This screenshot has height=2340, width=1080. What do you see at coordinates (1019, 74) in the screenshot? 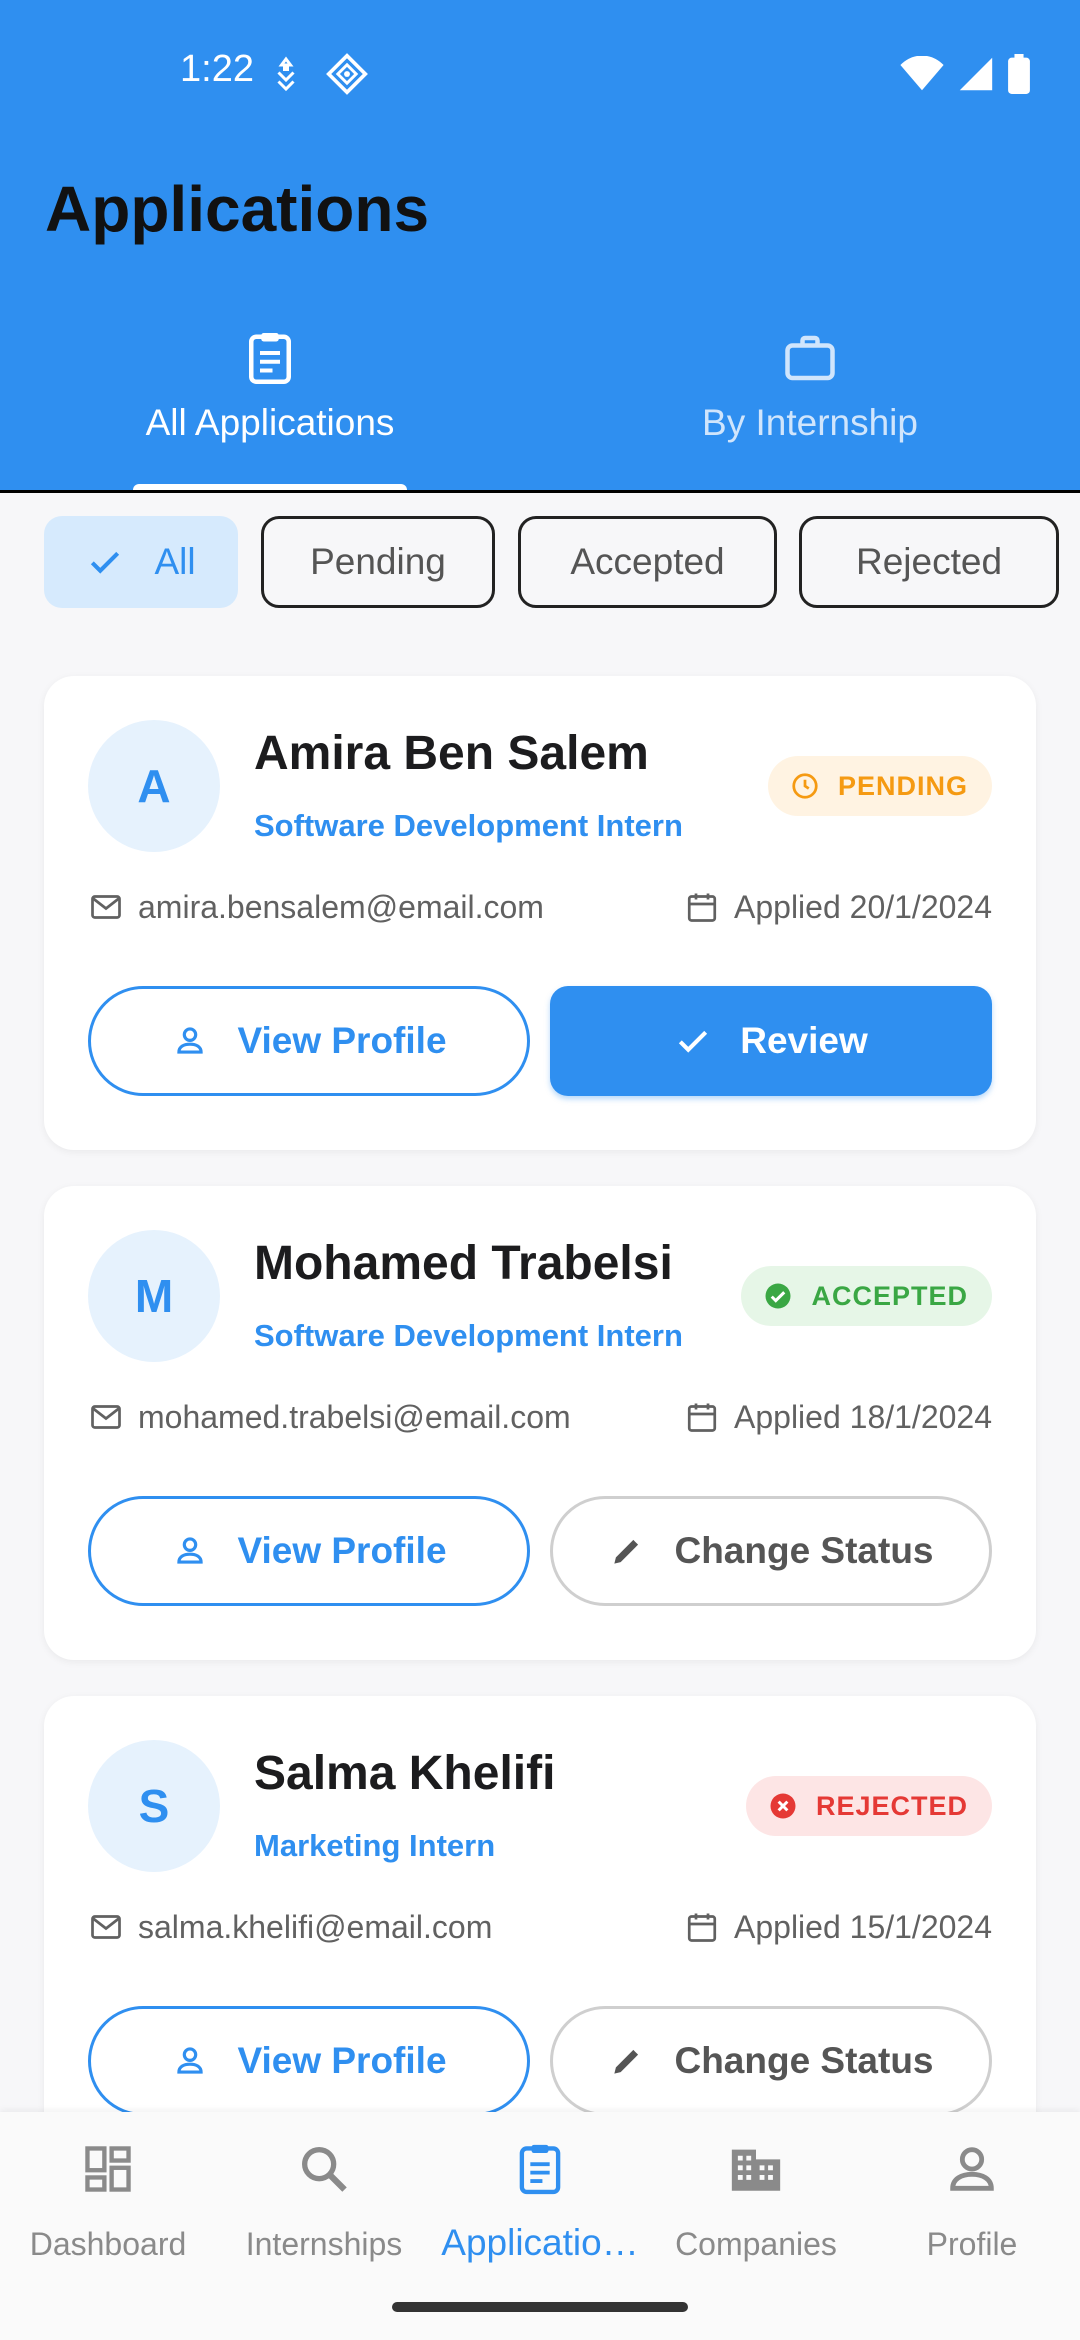
I see `battery-icon` at bounding box center [1019, 74].